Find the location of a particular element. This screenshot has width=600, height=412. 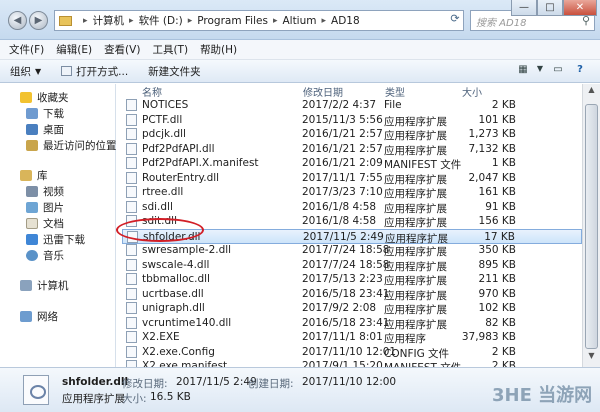

close-button: ✕ is located at coordinates (580, 8).